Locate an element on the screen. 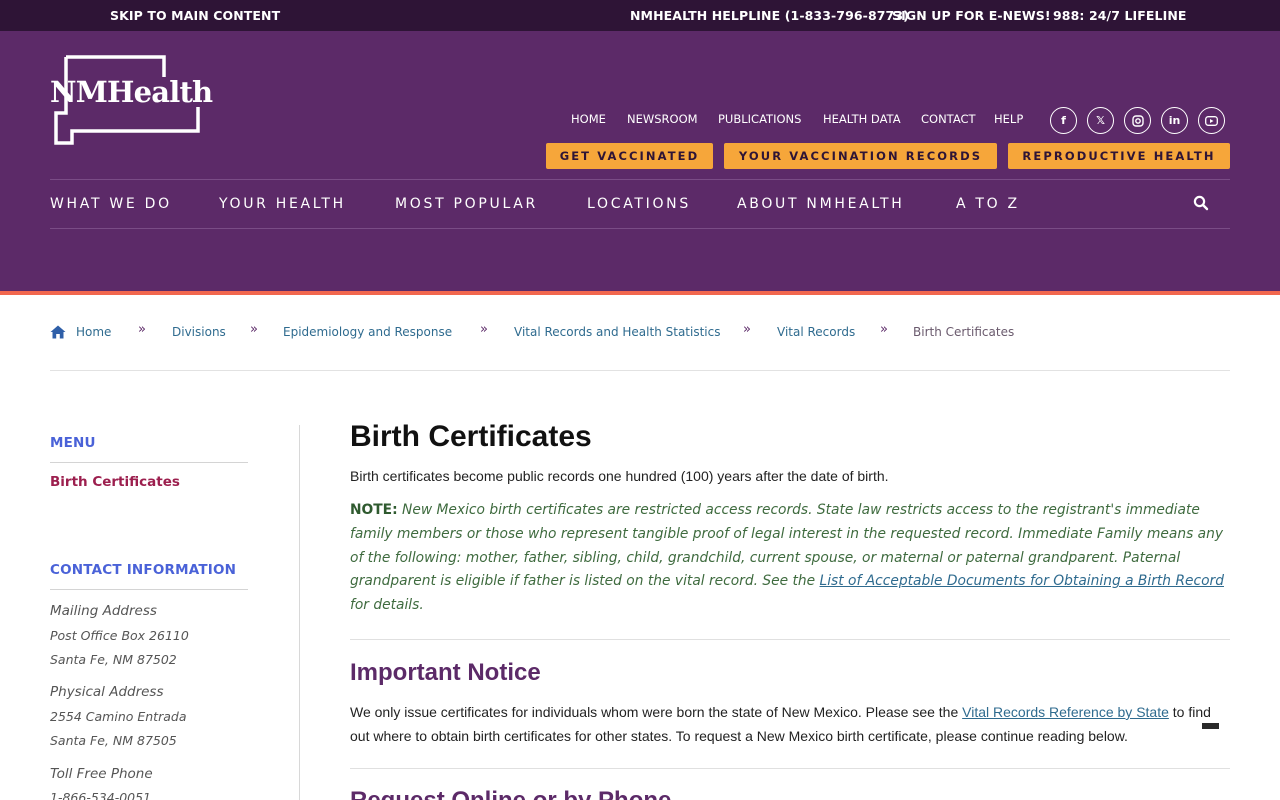  breadcrumb-current: Birth Certificates is located at coordinates (964, 332).